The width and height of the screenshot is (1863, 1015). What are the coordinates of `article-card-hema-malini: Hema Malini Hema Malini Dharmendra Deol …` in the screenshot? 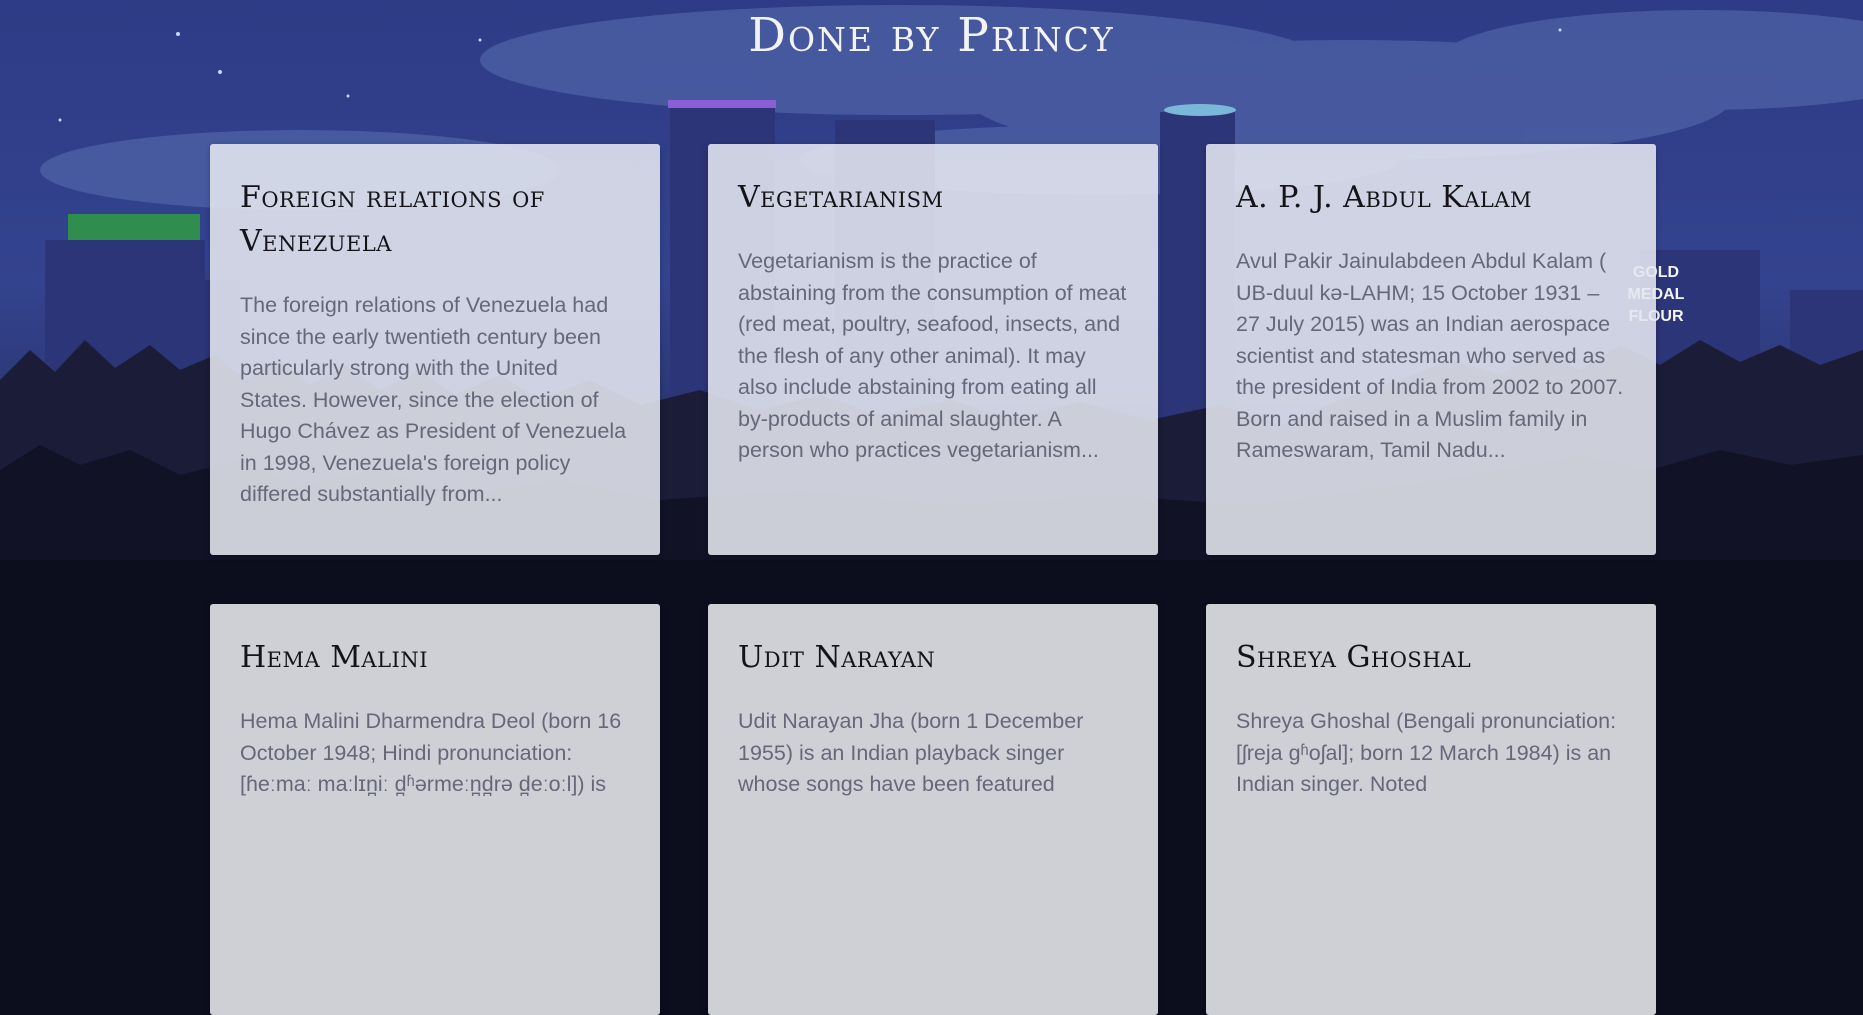 It's located at (435, 809).